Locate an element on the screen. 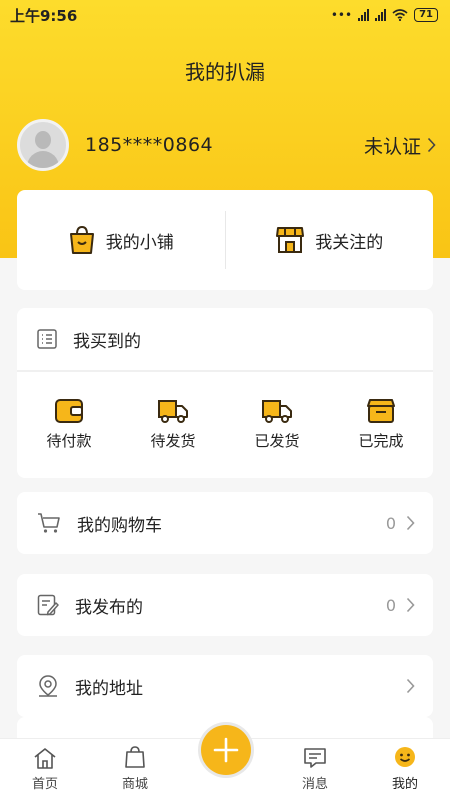 The height and width of the screenshot is (800, 450). tab-mine: 我的 is located at coordinates (405, 769).